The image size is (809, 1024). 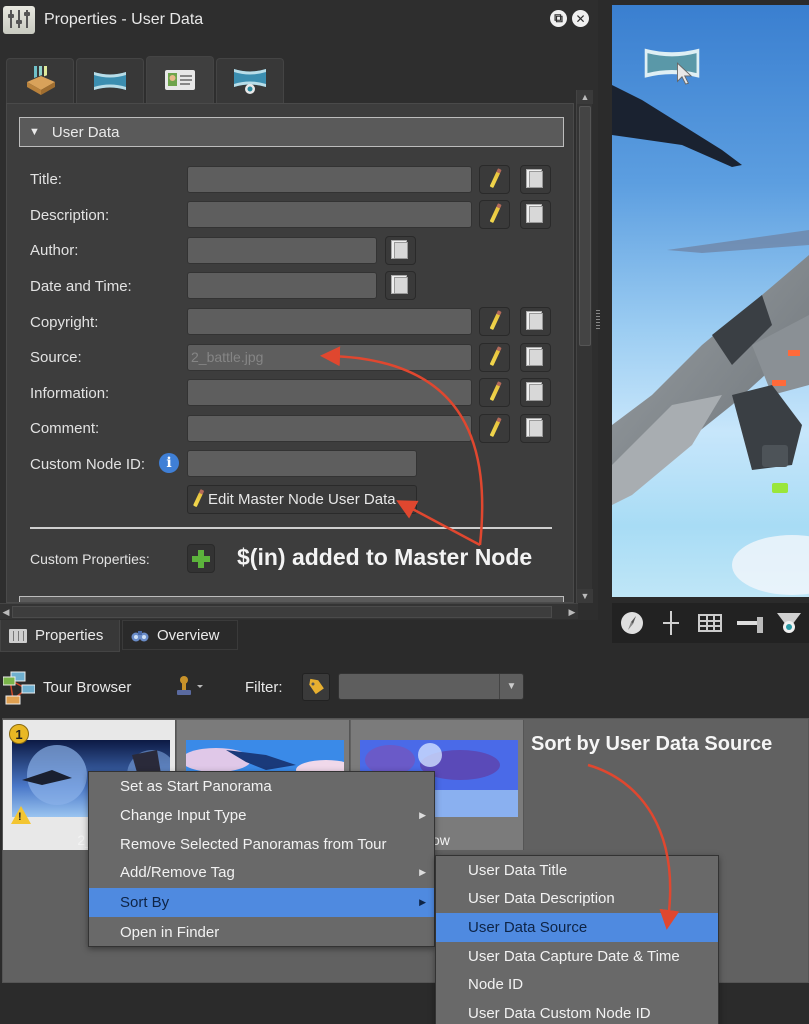 What do you see at coordinates (632, 623) in the screenshot?
I see `compass-icon` at bounding box center [632, 623].